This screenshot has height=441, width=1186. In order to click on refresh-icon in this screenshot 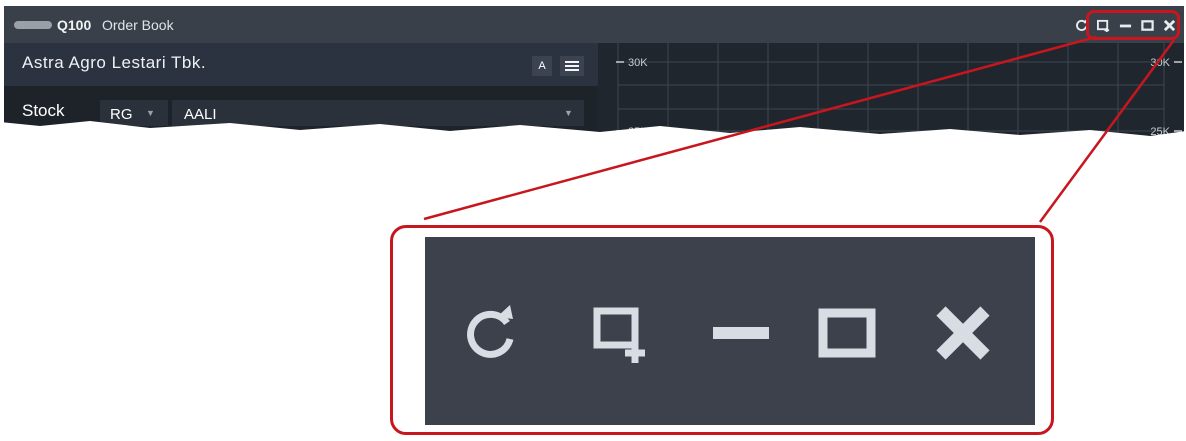, I will do `click(491, 333)`.